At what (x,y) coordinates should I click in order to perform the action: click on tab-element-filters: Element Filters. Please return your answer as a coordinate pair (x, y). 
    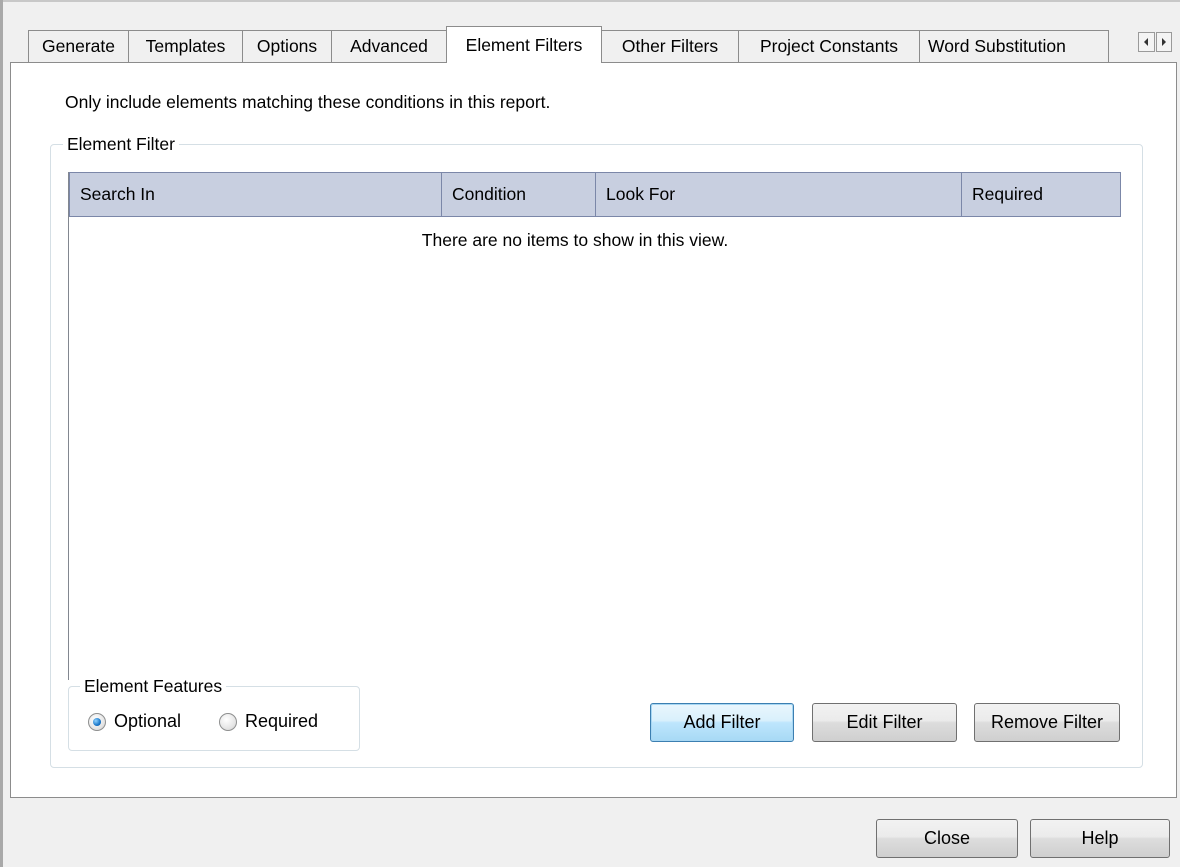
    Looking at the image, I should click on (524, 44).